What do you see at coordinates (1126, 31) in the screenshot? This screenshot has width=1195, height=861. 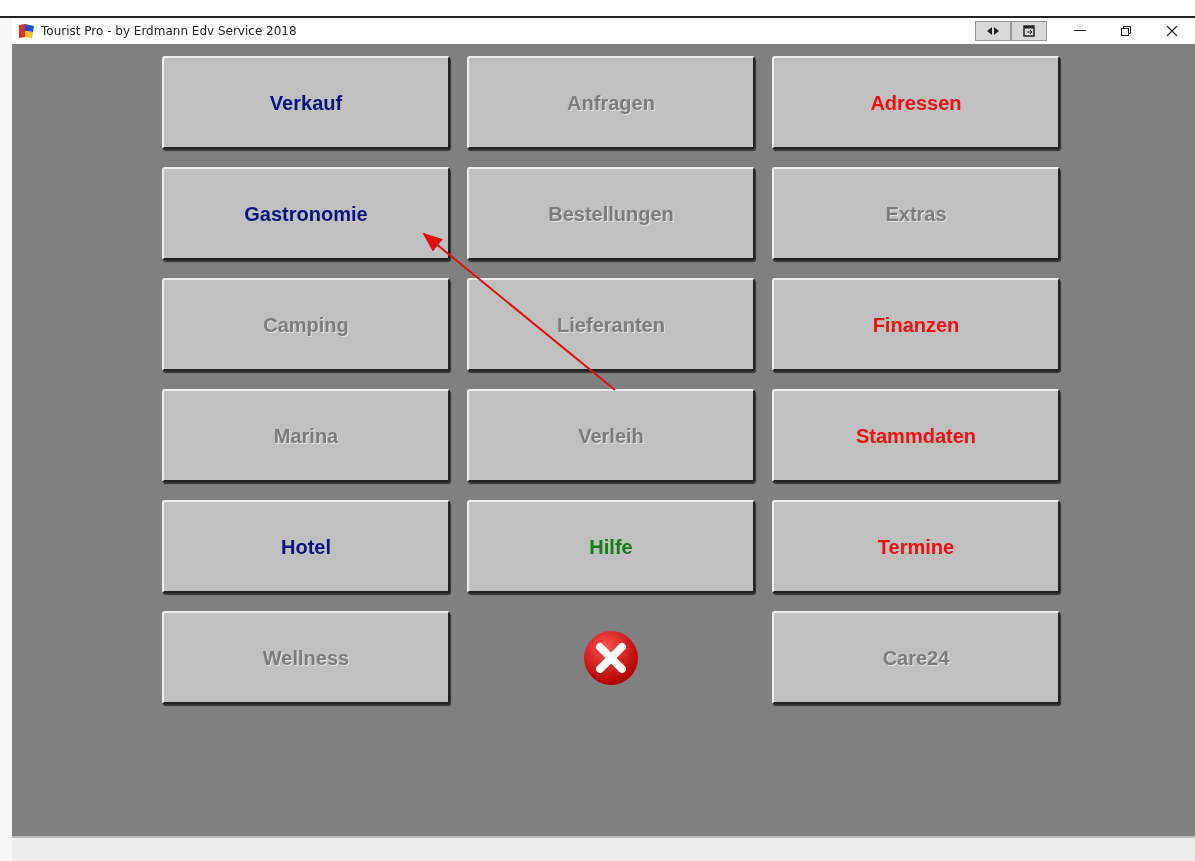 I see `restore-icon` at bounding box center [1126, 31].